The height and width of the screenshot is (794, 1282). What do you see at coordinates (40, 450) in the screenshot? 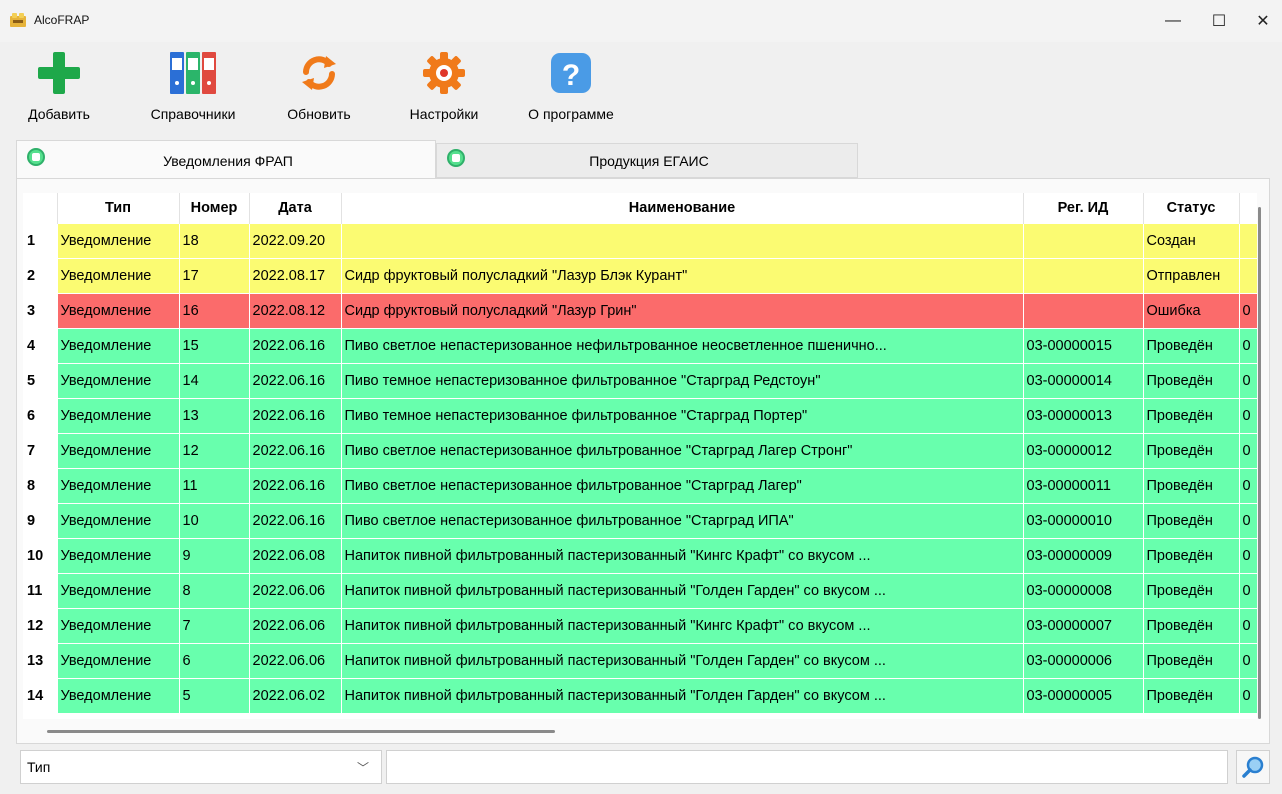
I see `row-number-cell: 7` at bounding box center [40, 450].